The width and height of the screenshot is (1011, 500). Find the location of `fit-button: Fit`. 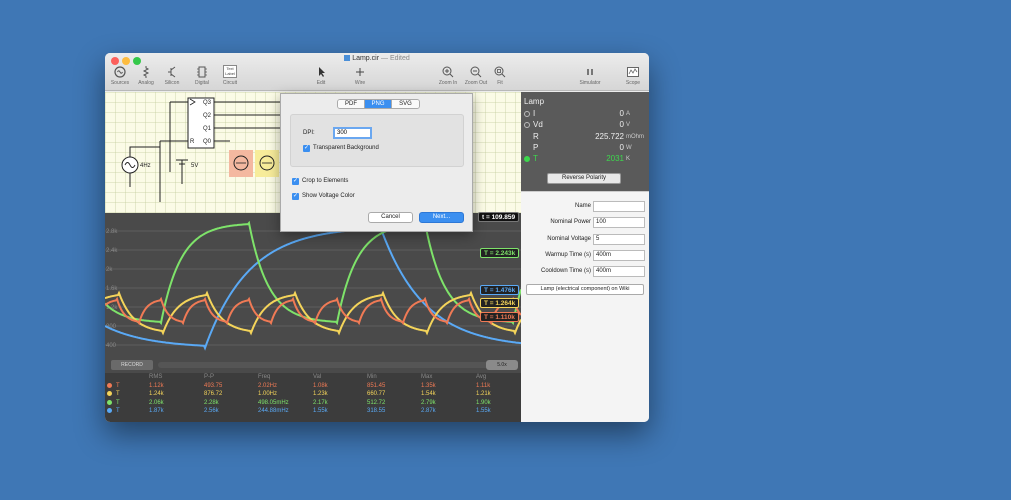

fit-button: Fit is located at coordinates (500, 75).